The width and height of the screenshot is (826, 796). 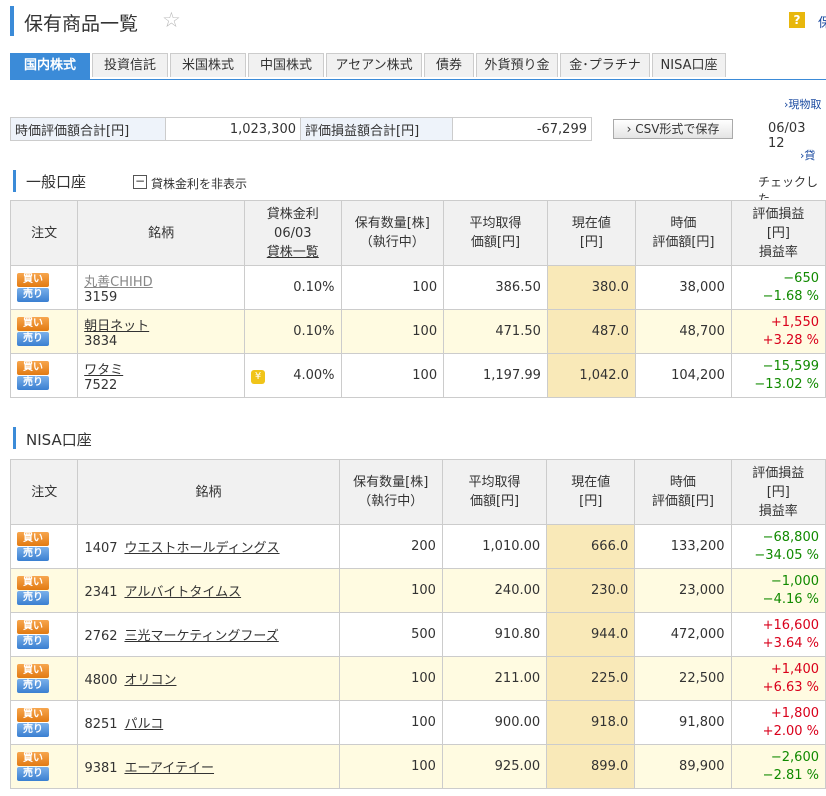 What do you see at coordinates (199, 183) in the screenshot?
I see `hide-lending-label: 貸株金利を非表示` at bounding box center [199, 183].